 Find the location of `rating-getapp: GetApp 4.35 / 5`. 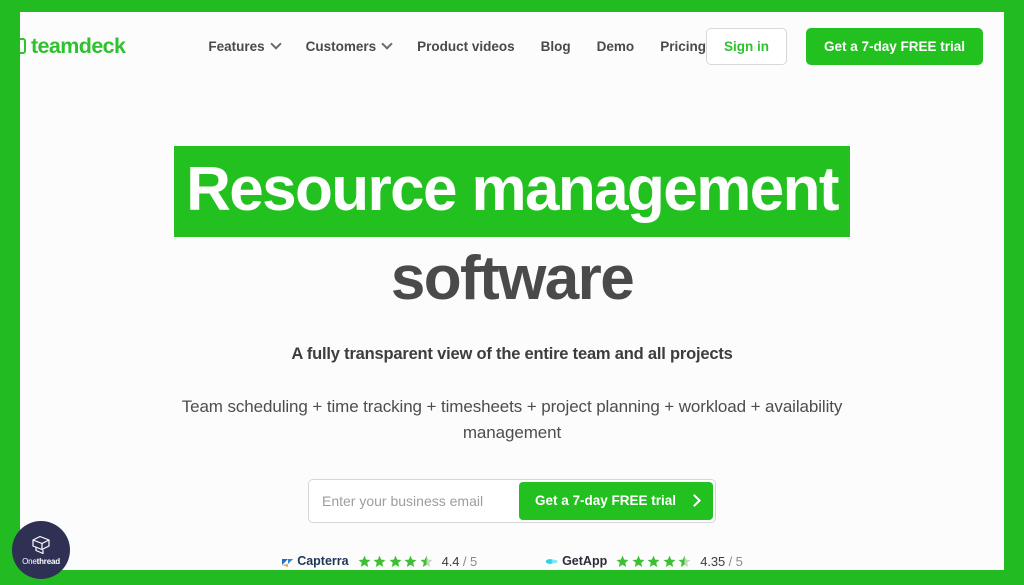

rating-getapp: GetApp 4.35 / 5 is located at coordinates (644, 561).